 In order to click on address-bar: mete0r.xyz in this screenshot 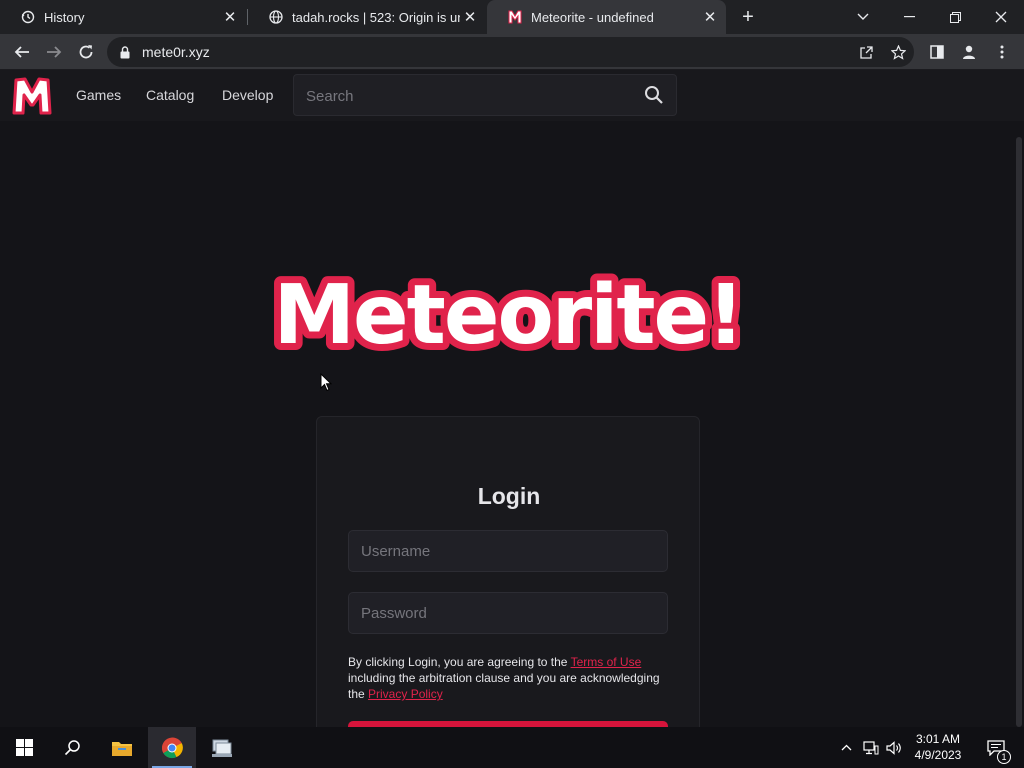, I will do `click(510, 52)`.